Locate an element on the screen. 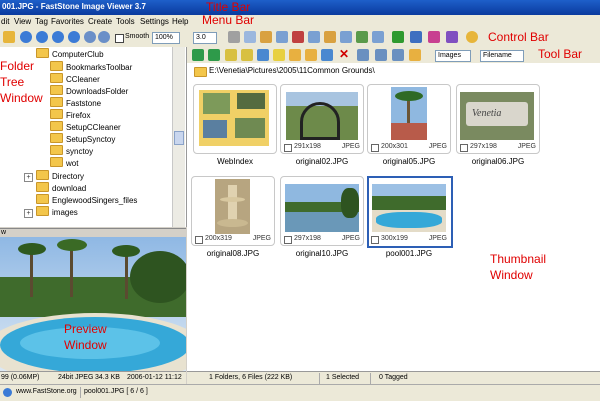 Image resolution: width=600 pixels, height=401 pixels. email-icon is located at coordinates (362, 37).